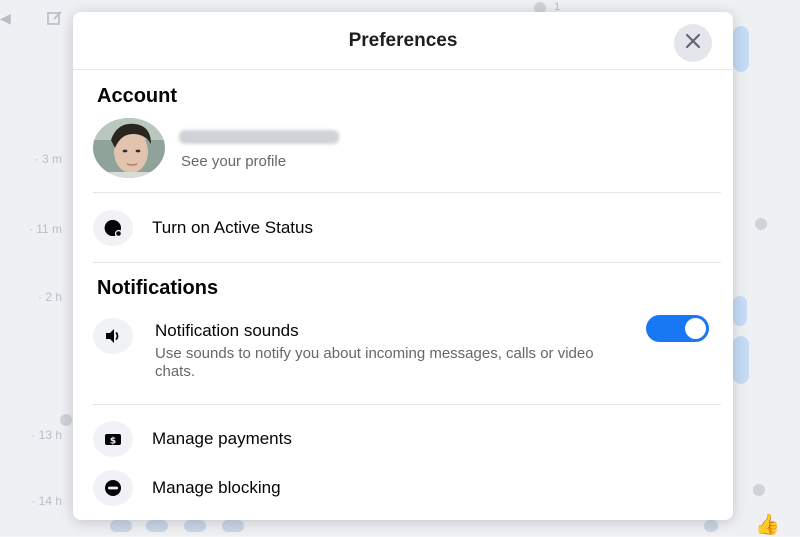  What do you see at coordinates (36, 268) in the screenshot?
I see `background-timestamps: · 3 m · 11 m · 2 h · 13 h · 14 h` at bounding box center [36, 268].